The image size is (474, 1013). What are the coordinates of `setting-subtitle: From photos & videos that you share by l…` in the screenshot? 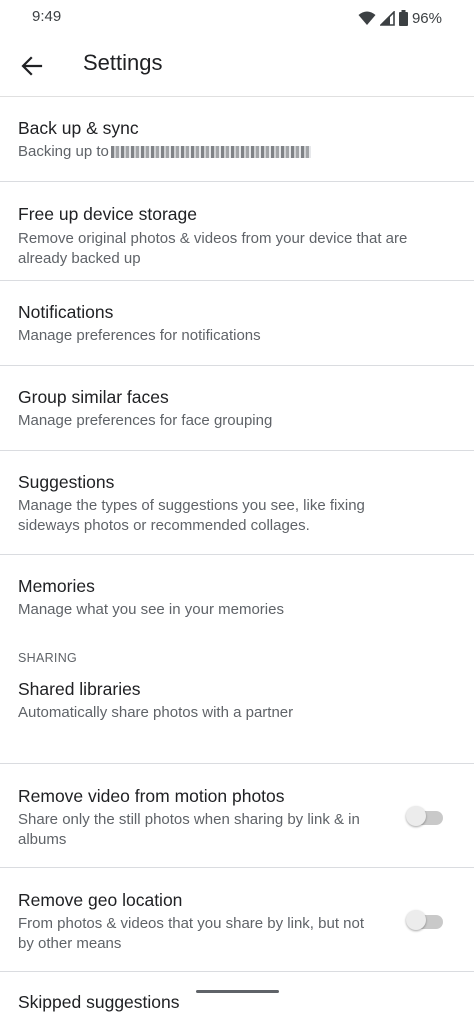 It's located at (191, 933).